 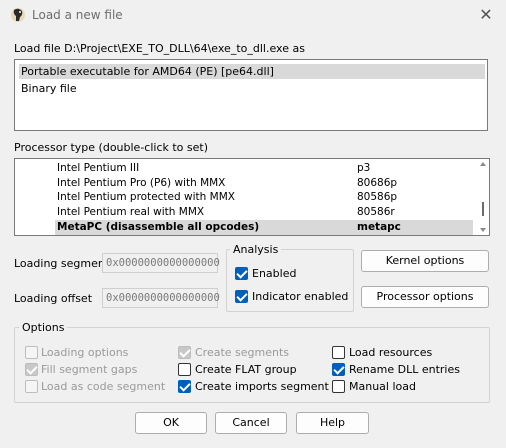 What do you see at coordinates (364, 168) in the screenshot?
I see `processor-code: p3` at bounding box center [364, 168].